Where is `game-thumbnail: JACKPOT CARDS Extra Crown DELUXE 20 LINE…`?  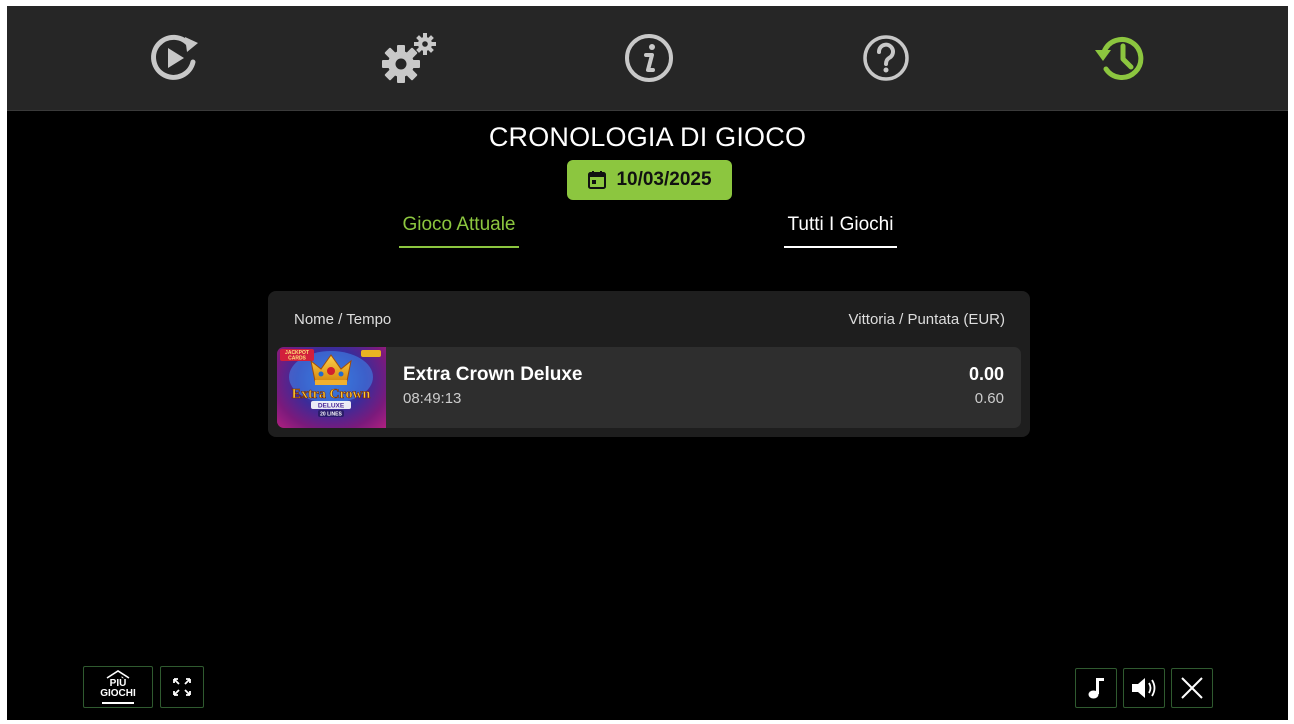 game-thumbnail: JACKPOT CARDS Extra Crown DELUXE 20 LINE… is located at coordinates (331, 387).